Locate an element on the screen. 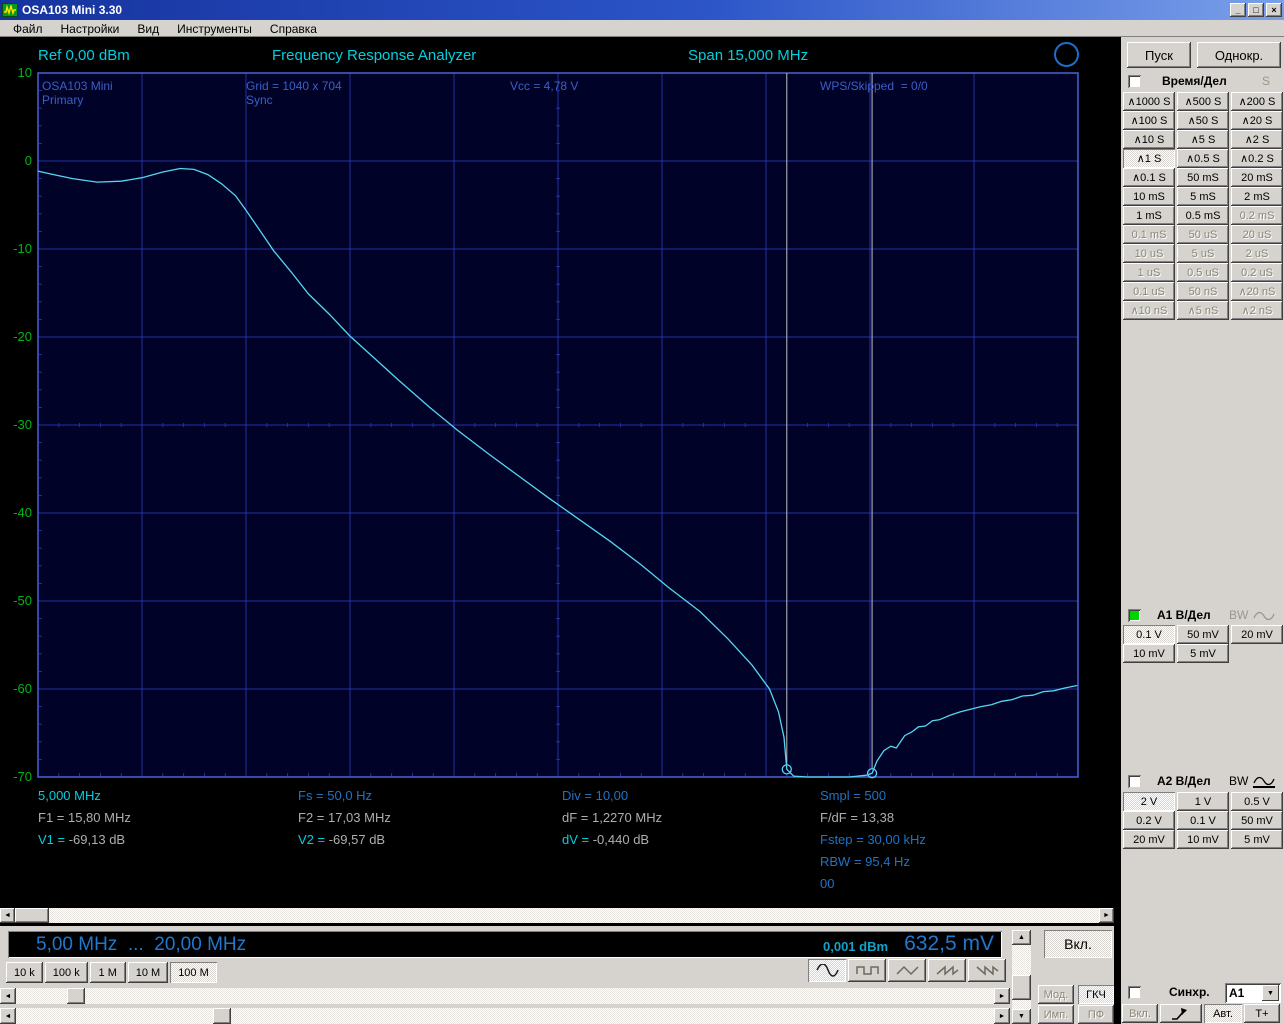 This screenshot has width=1284, height=1024. timediv-button-500-s: ∧500 S is located at coordinates (1203, 101).